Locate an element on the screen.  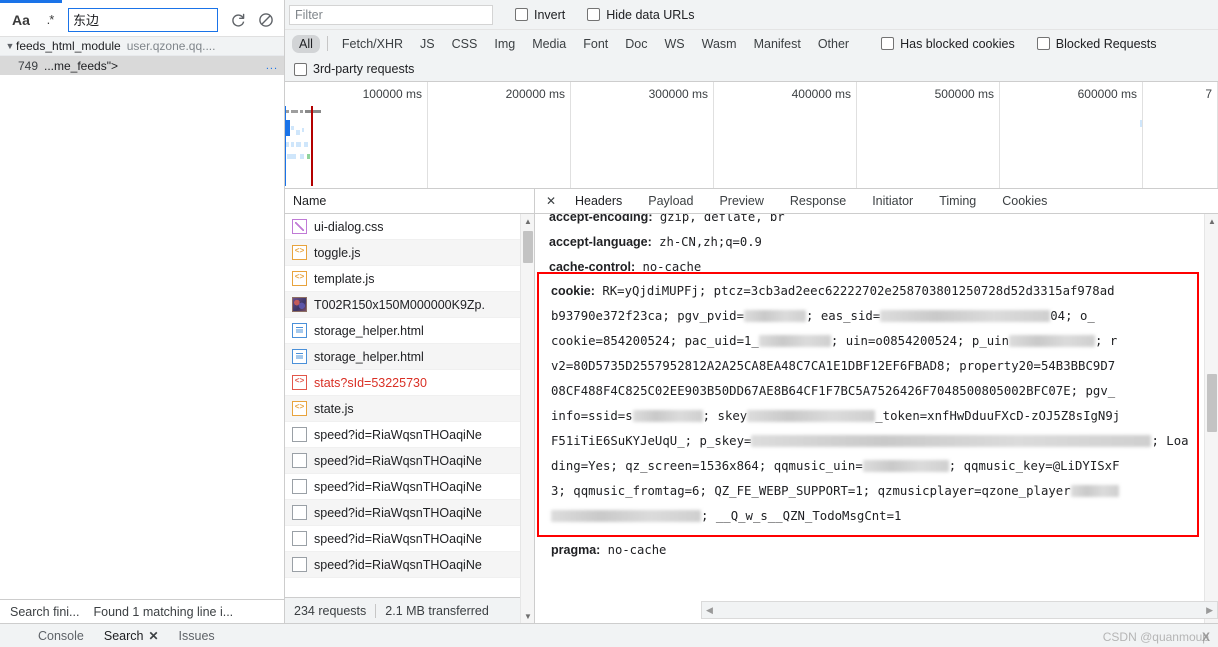
more-options-icon is located at coordinates (17, 636).